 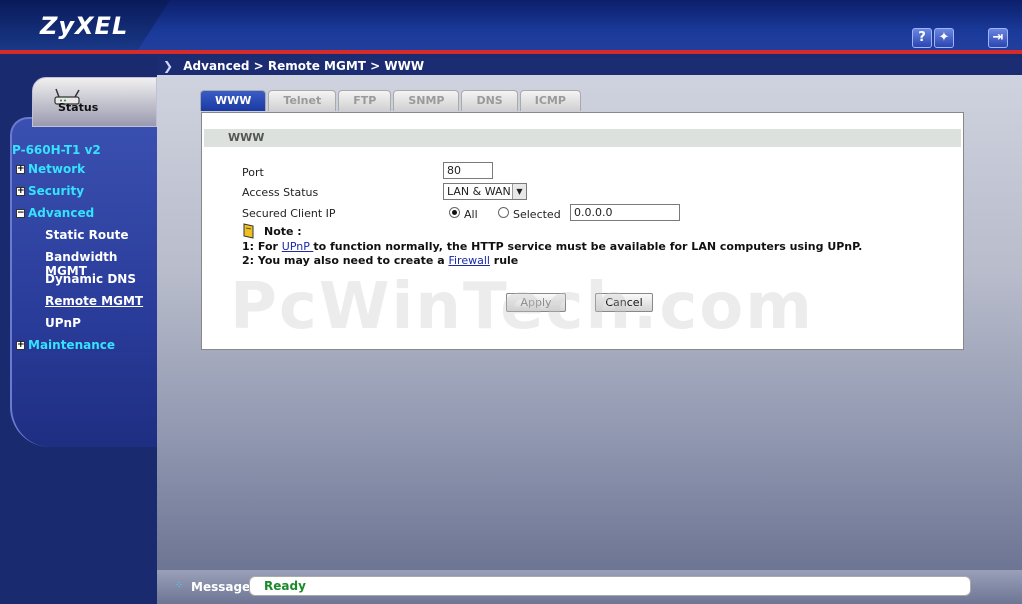 I want to click on port-input, so click(x=468, y=170).